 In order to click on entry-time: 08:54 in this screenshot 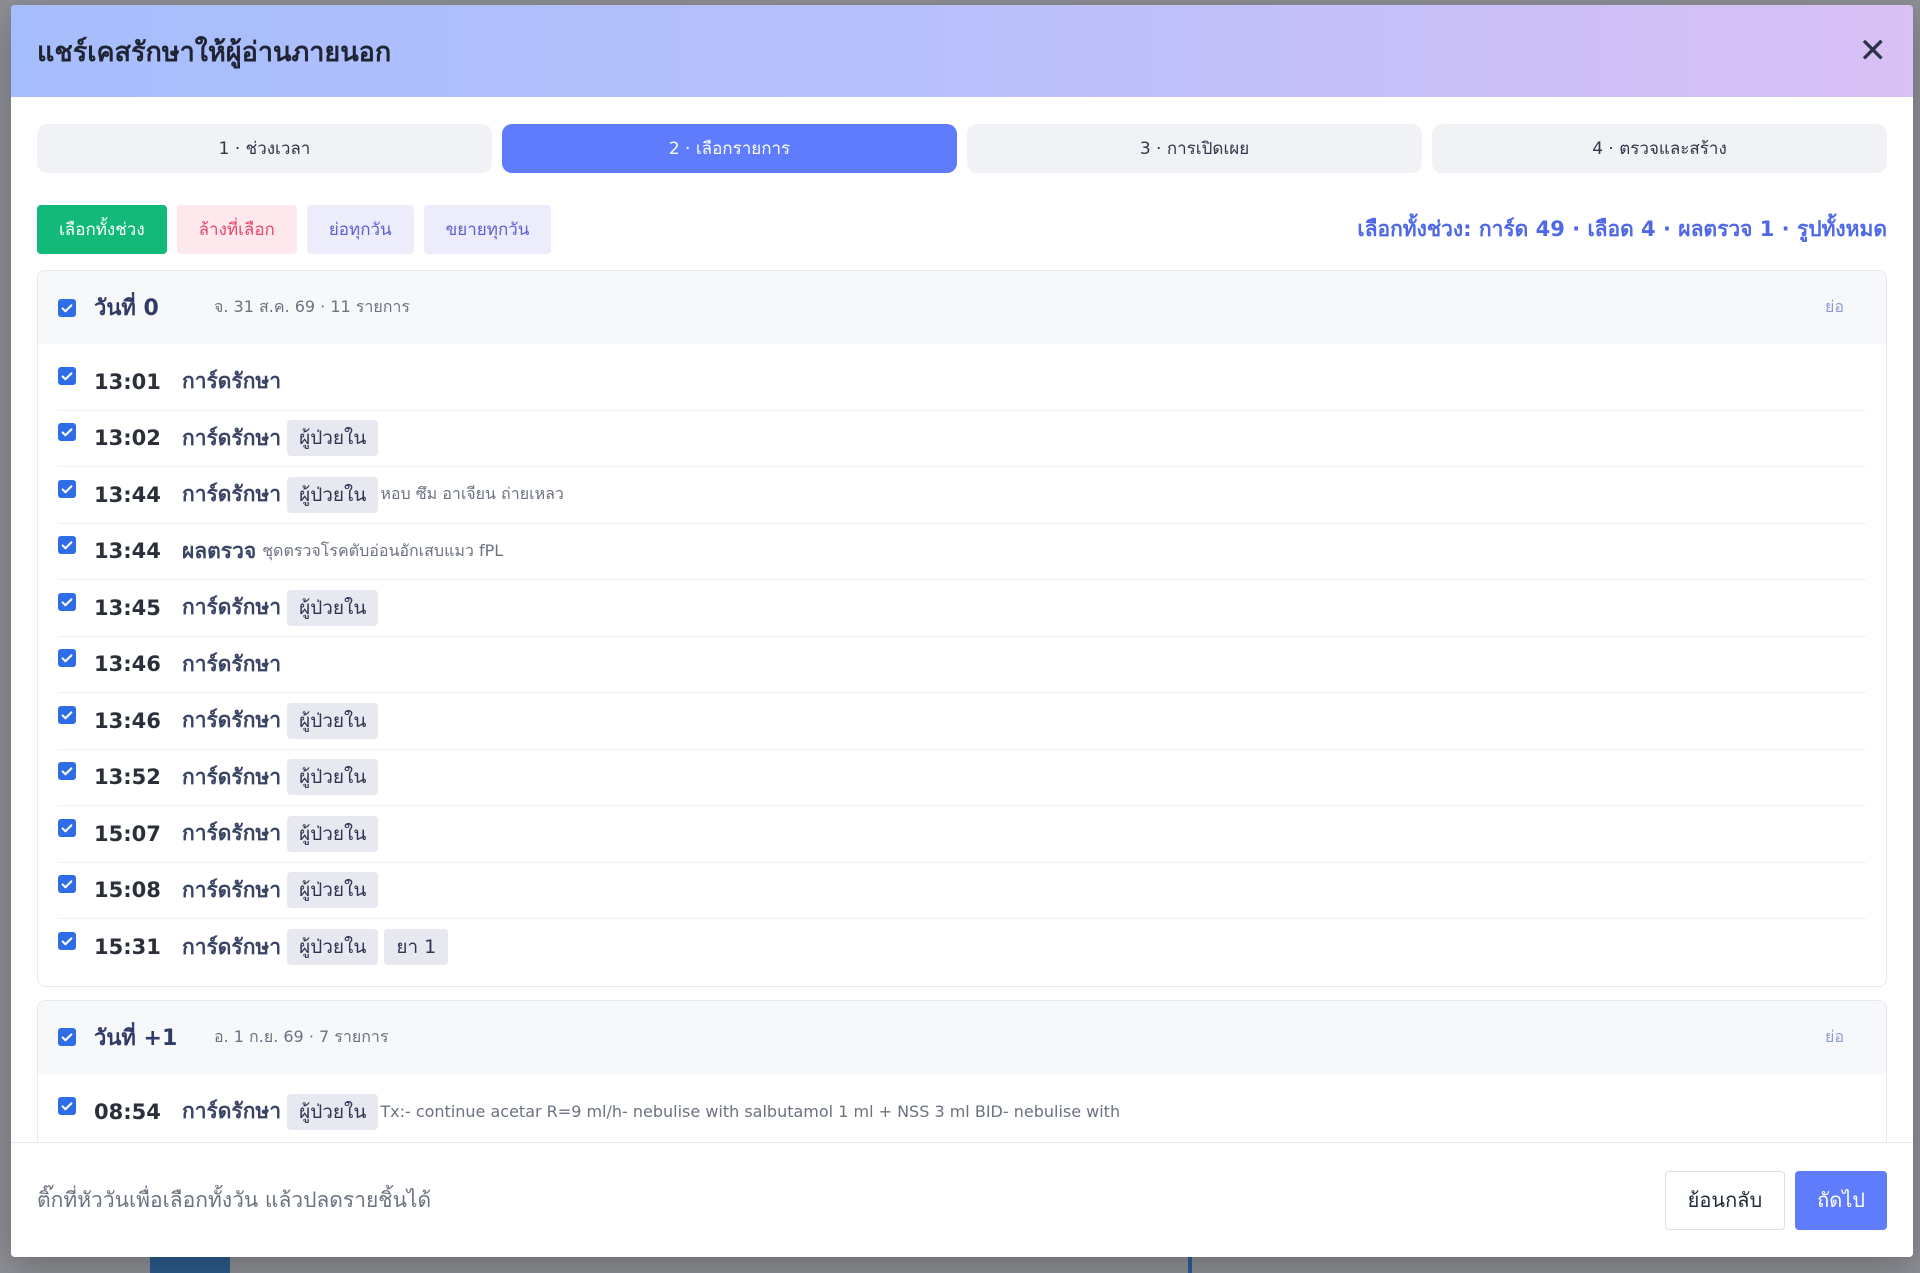, I will do `click(127, 1111)`.